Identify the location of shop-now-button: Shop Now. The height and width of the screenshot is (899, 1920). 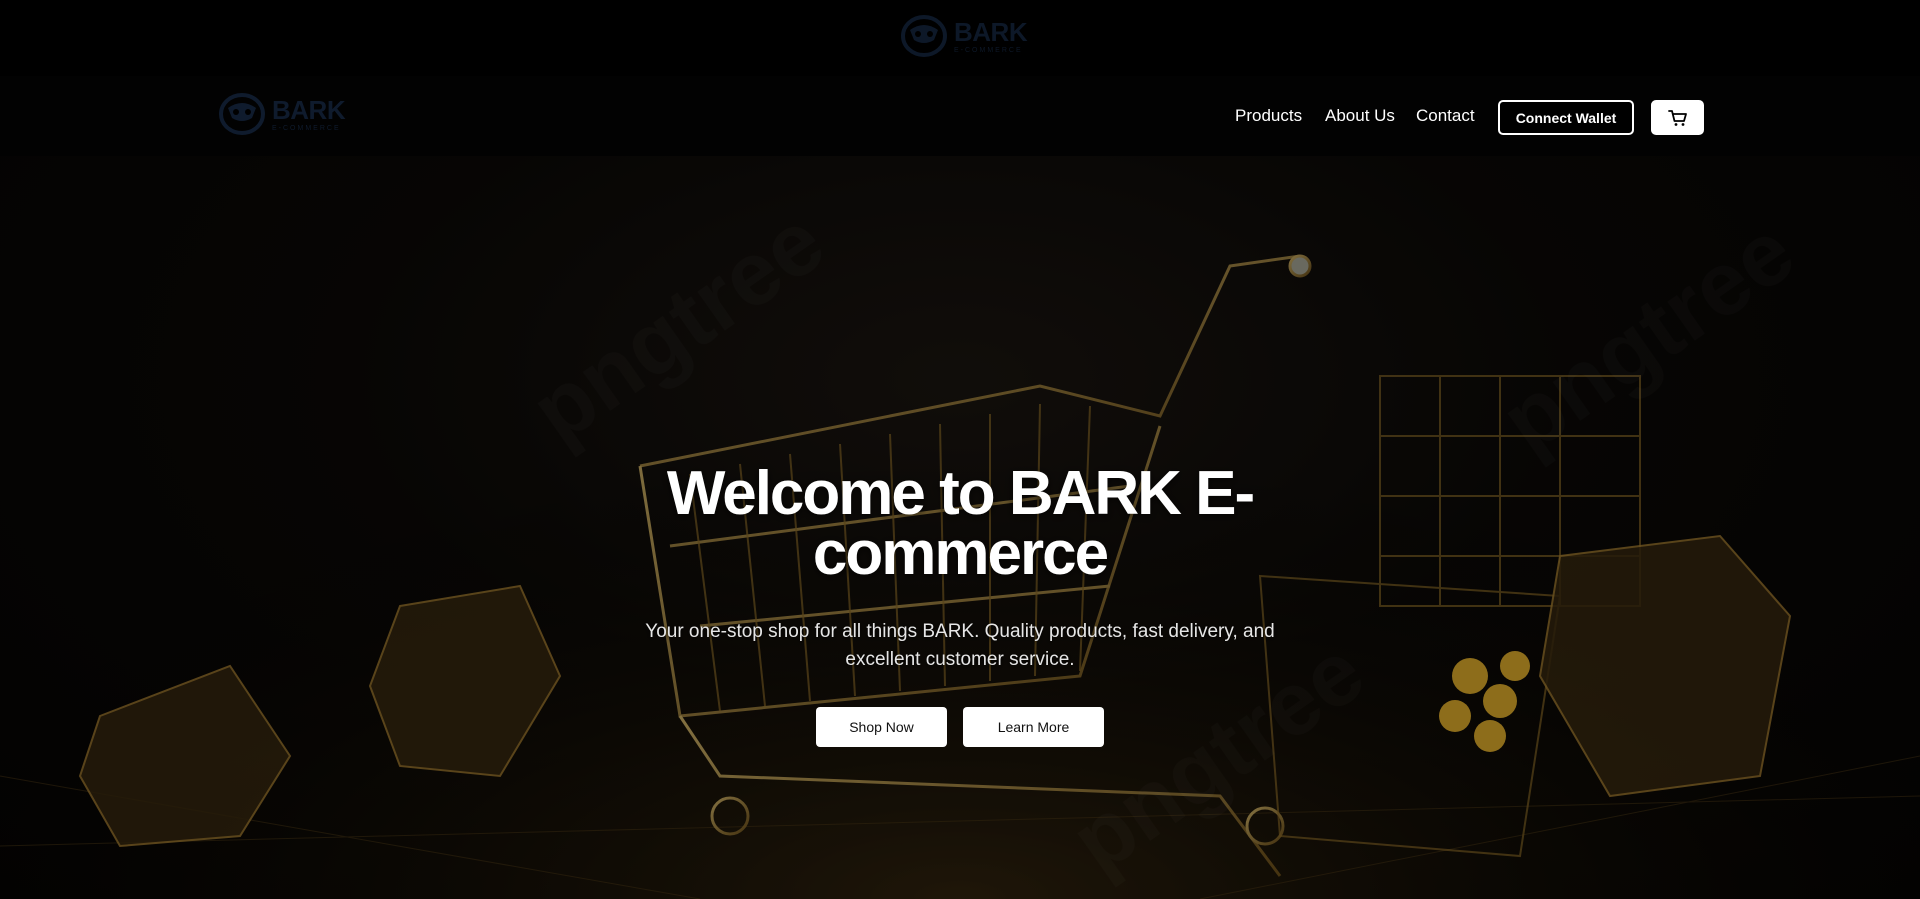
(881, 727).